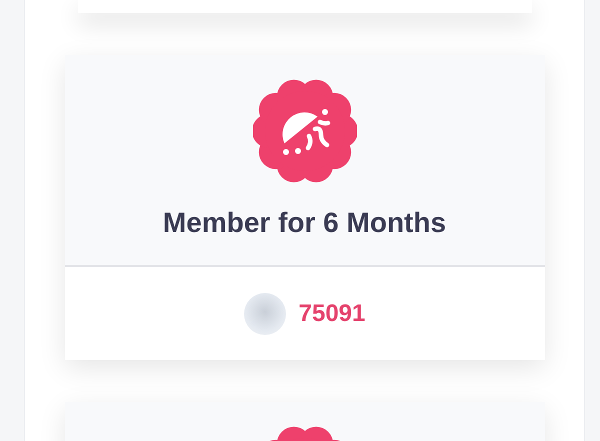 The image size is (600, 441). What do you see at coordinates (304, 131) in the screenshot?
I see `badge-icon` at bounding box center [304, 131].